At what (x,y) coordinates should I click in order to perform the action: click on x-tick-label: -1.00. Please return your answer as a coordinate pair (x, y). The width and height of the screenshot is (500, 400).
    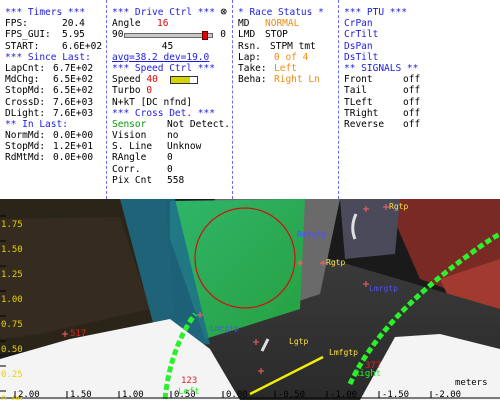
    Looking at the image, I should click on (343, 395).